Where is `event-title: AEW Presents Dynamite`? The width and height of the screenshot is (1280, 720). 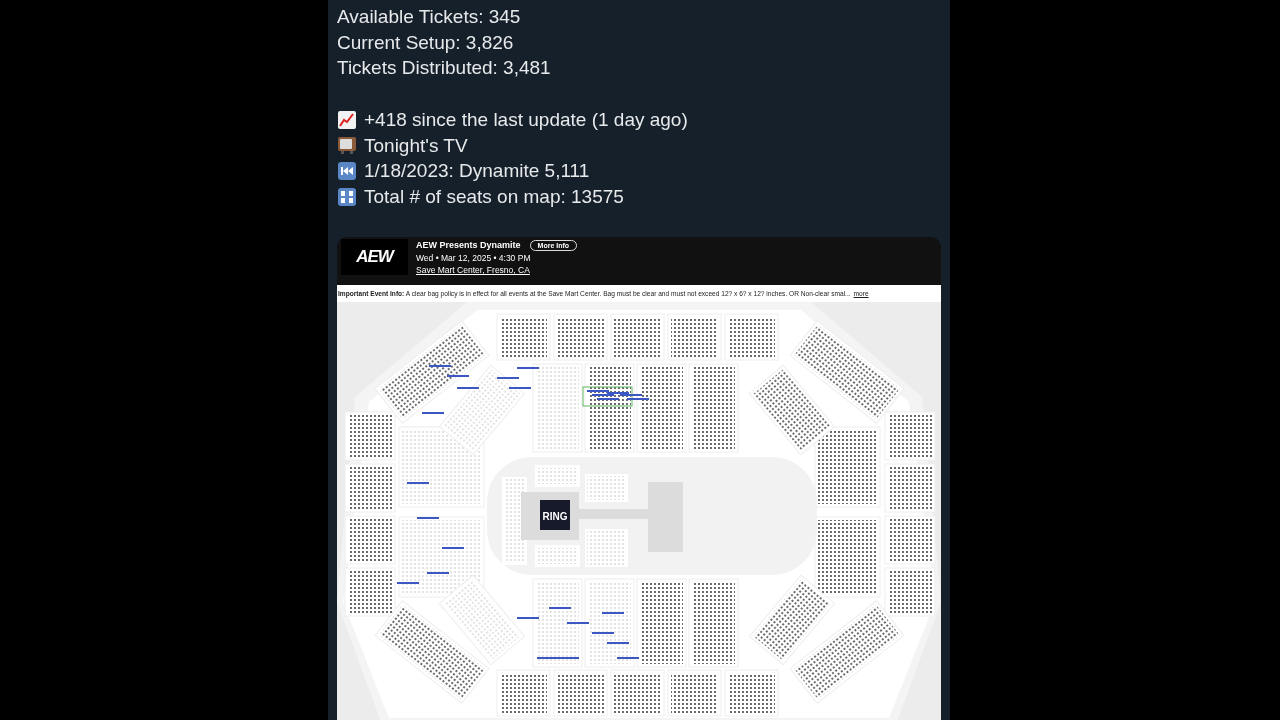
event-title: AEW Presents Dynamite is located at coordinates (468, 245).